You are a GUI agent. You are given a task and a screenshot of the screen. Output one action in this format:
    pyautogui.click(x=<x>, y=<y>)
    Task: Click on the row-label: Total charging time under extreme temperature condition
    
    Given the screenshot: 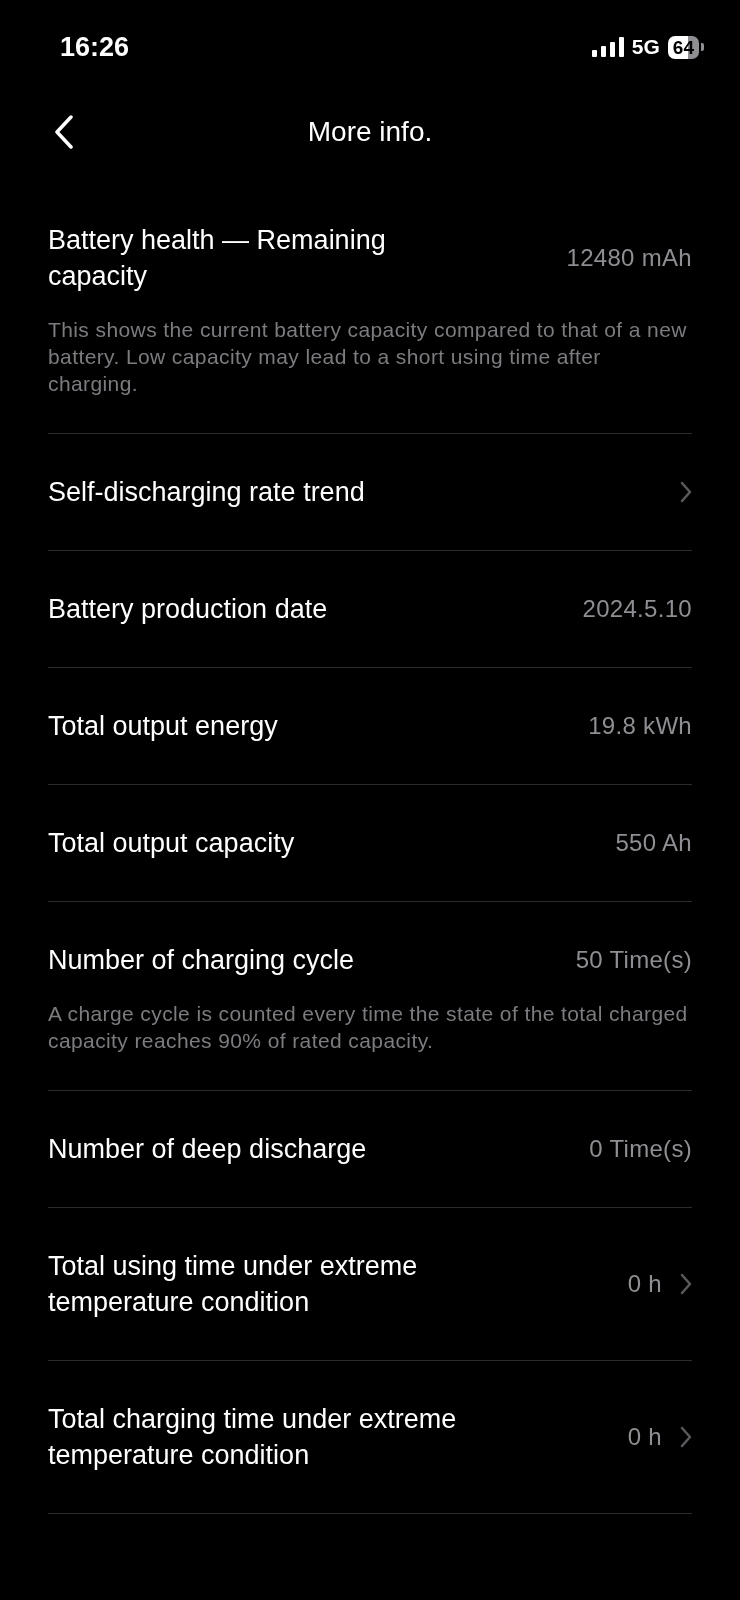 What is the action you would take?
    pyautogui.click(x=253, y=1437)
    